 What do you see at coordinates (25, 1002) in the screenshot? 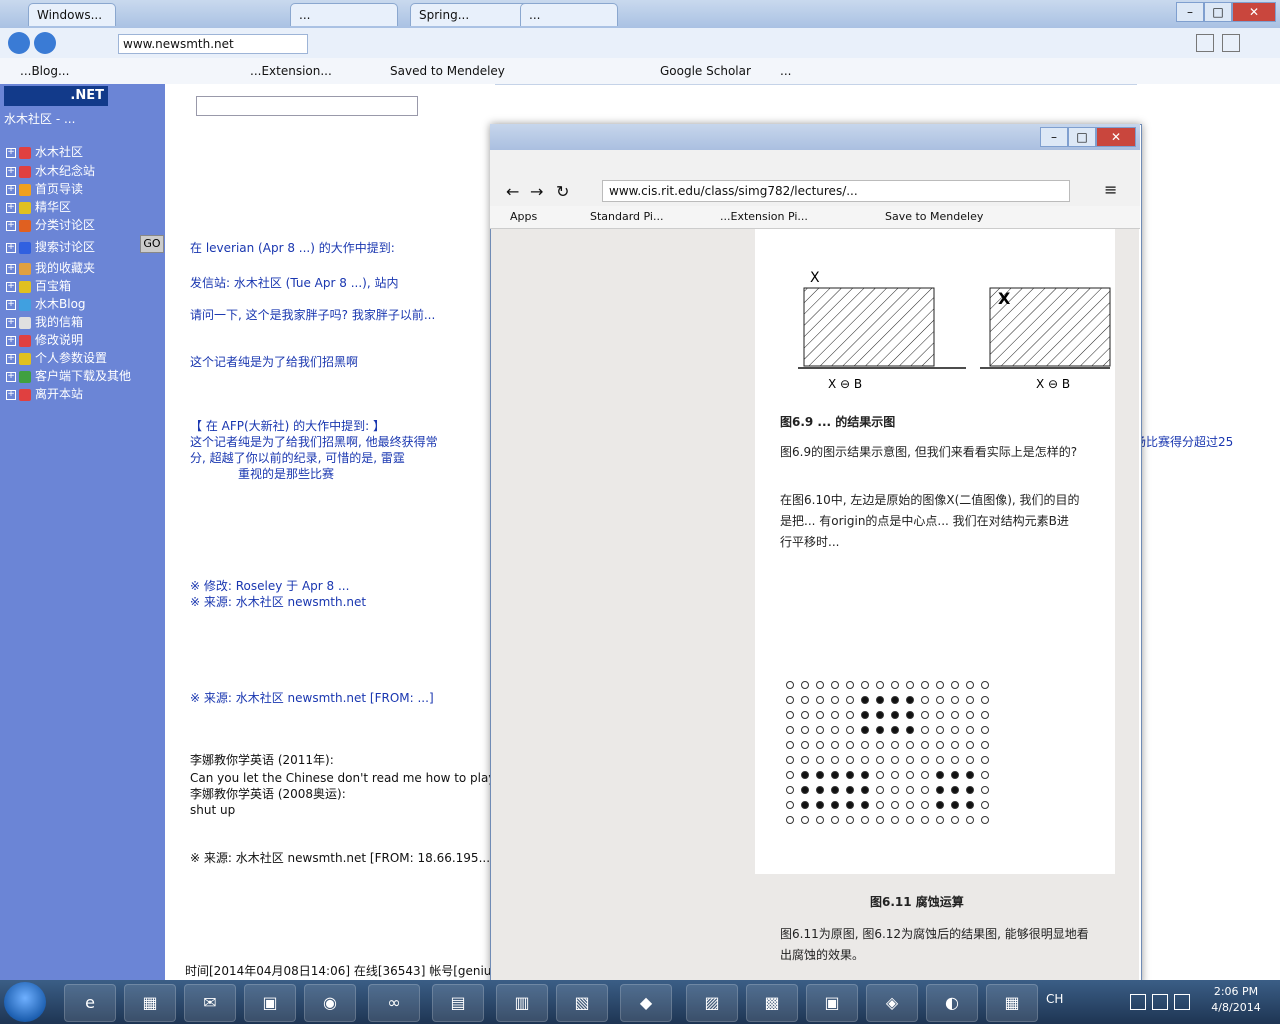
I see `start-button` at bounding box center [25, 1002].